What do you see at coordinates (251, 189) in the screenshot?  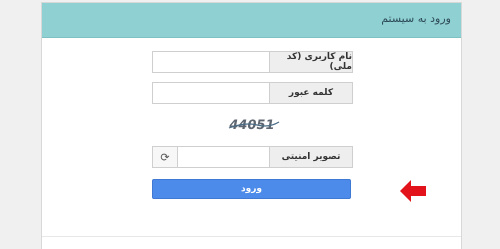 I see `login-button: ورود` at bounding box center [251, 189].